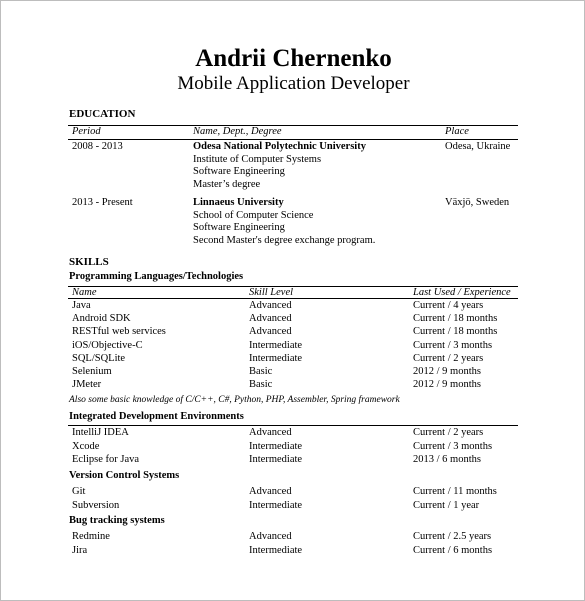  Describe the element at coordinates (99, 358) in the screenshot. I see `skill-name: SQL/SQLite` at that location.